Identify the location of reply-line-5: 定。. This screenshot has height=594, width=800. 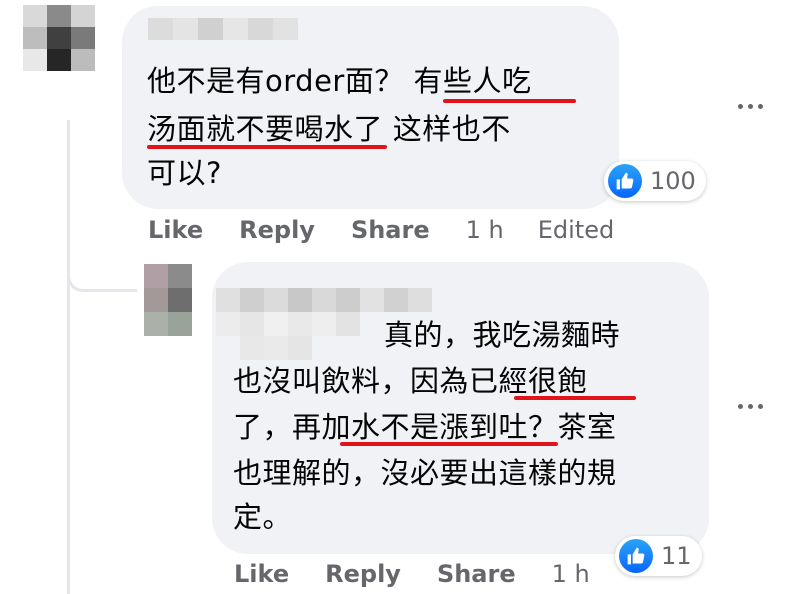
(263, 517).